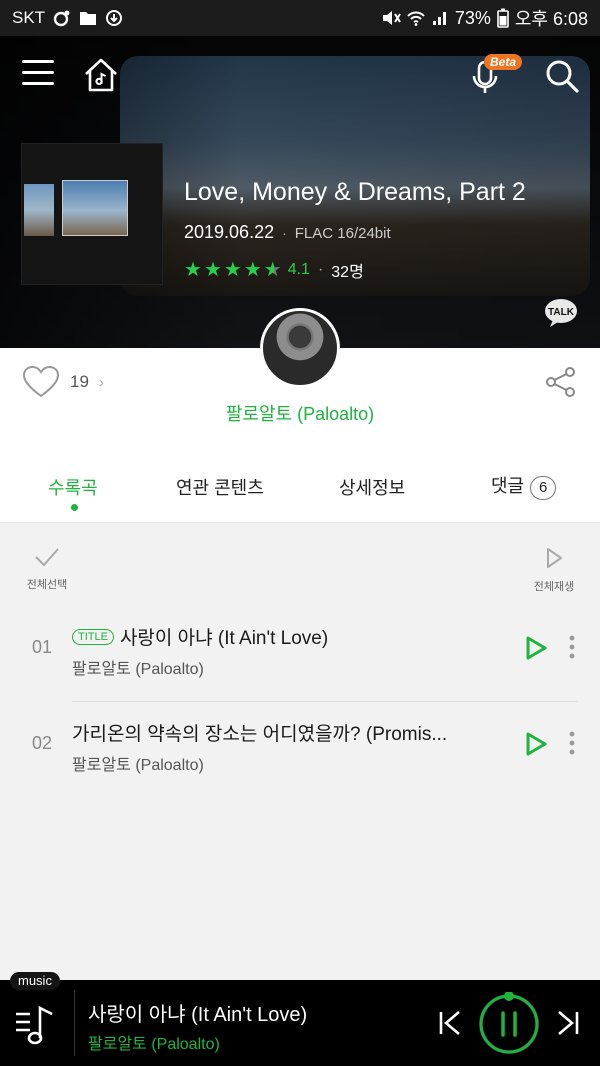 This screenshot has height=1066, width=600. What do you see at coordinates (325, 701) in the screenshot?
I see `divider` at bounding box center [325, 701].